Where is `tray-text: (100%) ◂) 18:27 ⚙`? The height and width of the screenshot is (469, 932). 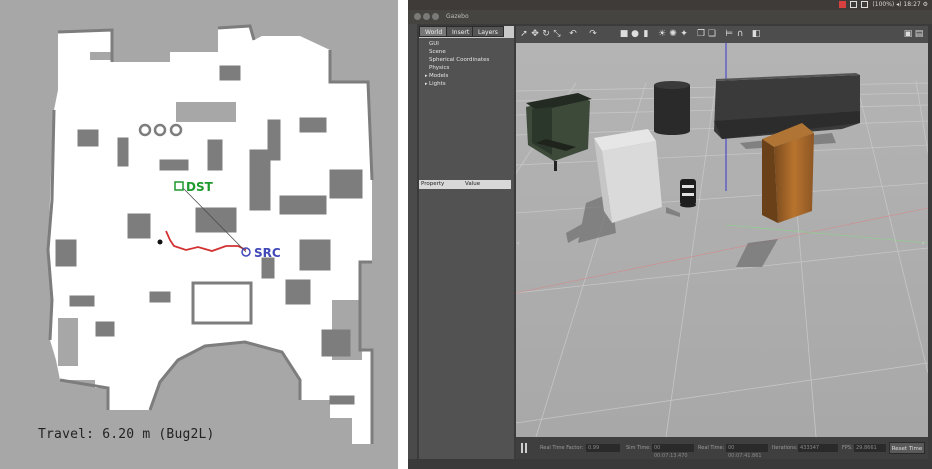 tray-text: (100%) ◂) 18:27 ⚙ is located at coordinates (900, 4).